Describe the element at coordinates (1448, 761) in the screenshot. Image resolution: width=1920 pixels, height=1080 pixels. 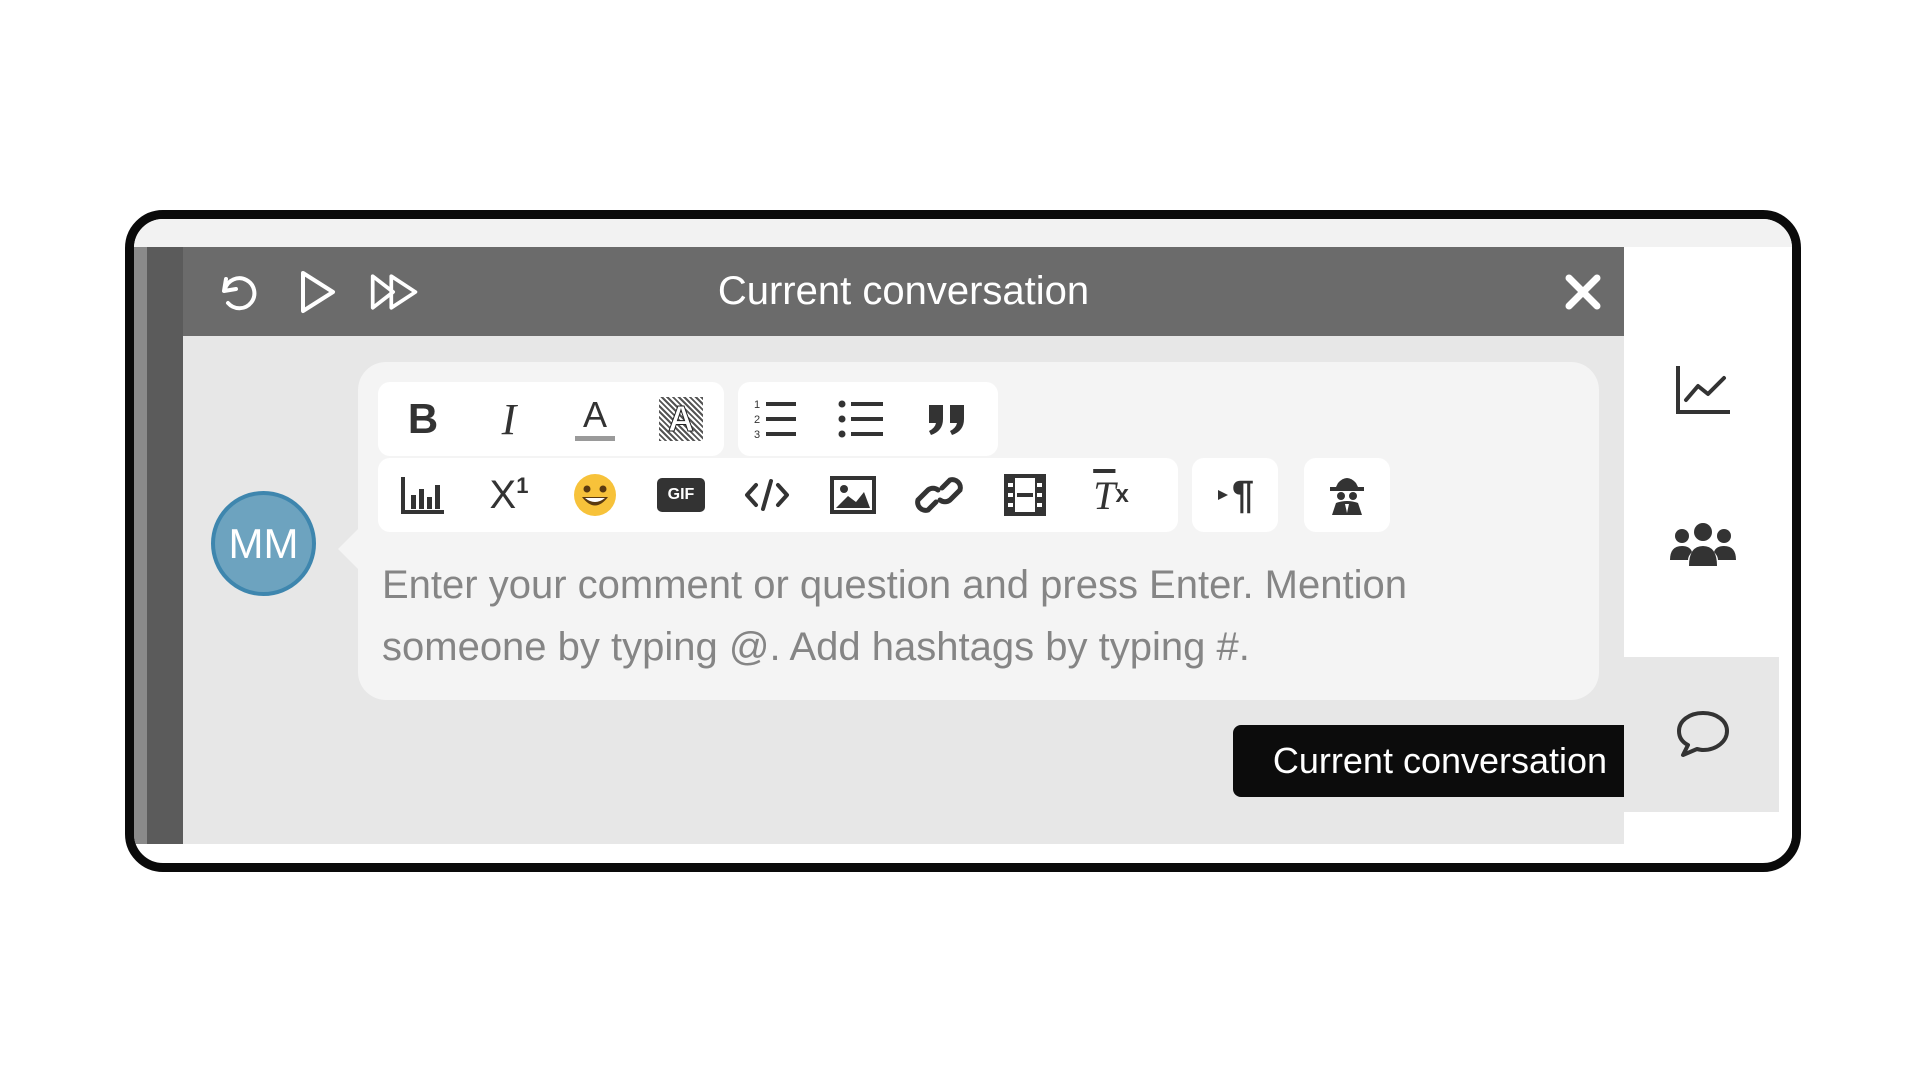
I see `conversation-tooltip: Current conversation` at that location.